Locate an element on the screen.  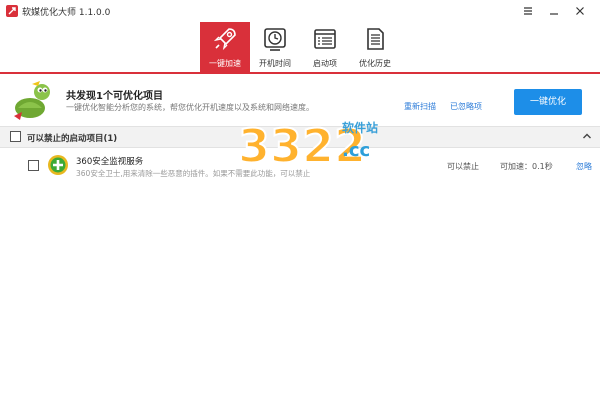
chevron-up-icon is located at coordinates (587, 136).